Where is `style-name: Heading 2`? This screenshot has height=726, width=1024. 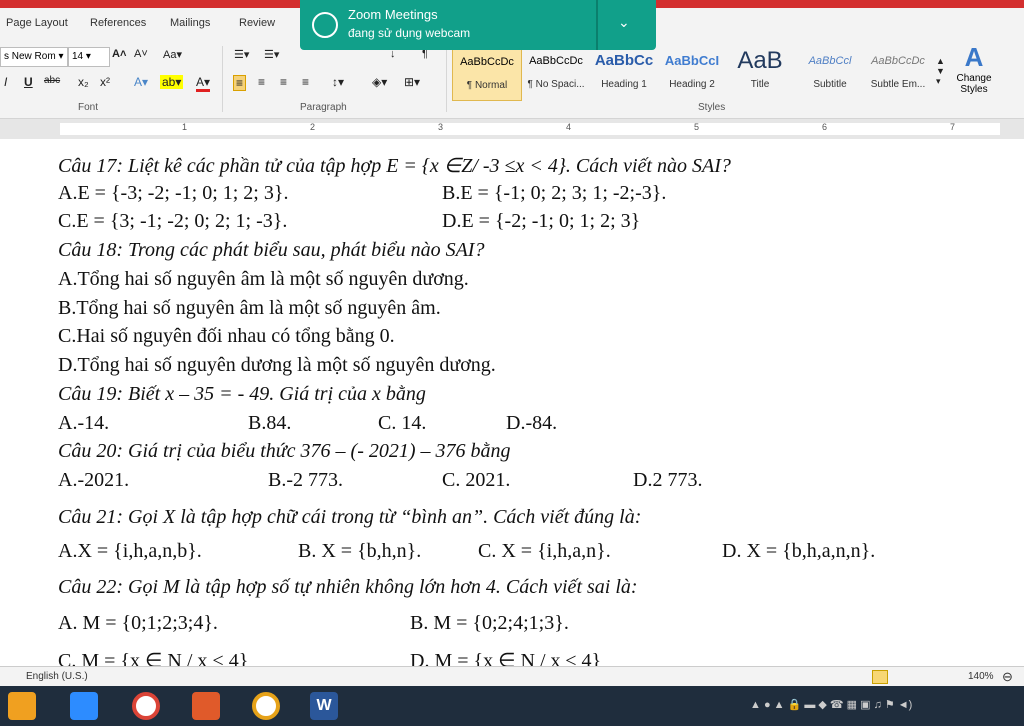
style-name: Heading 2 is located at coordinates (692, 84).